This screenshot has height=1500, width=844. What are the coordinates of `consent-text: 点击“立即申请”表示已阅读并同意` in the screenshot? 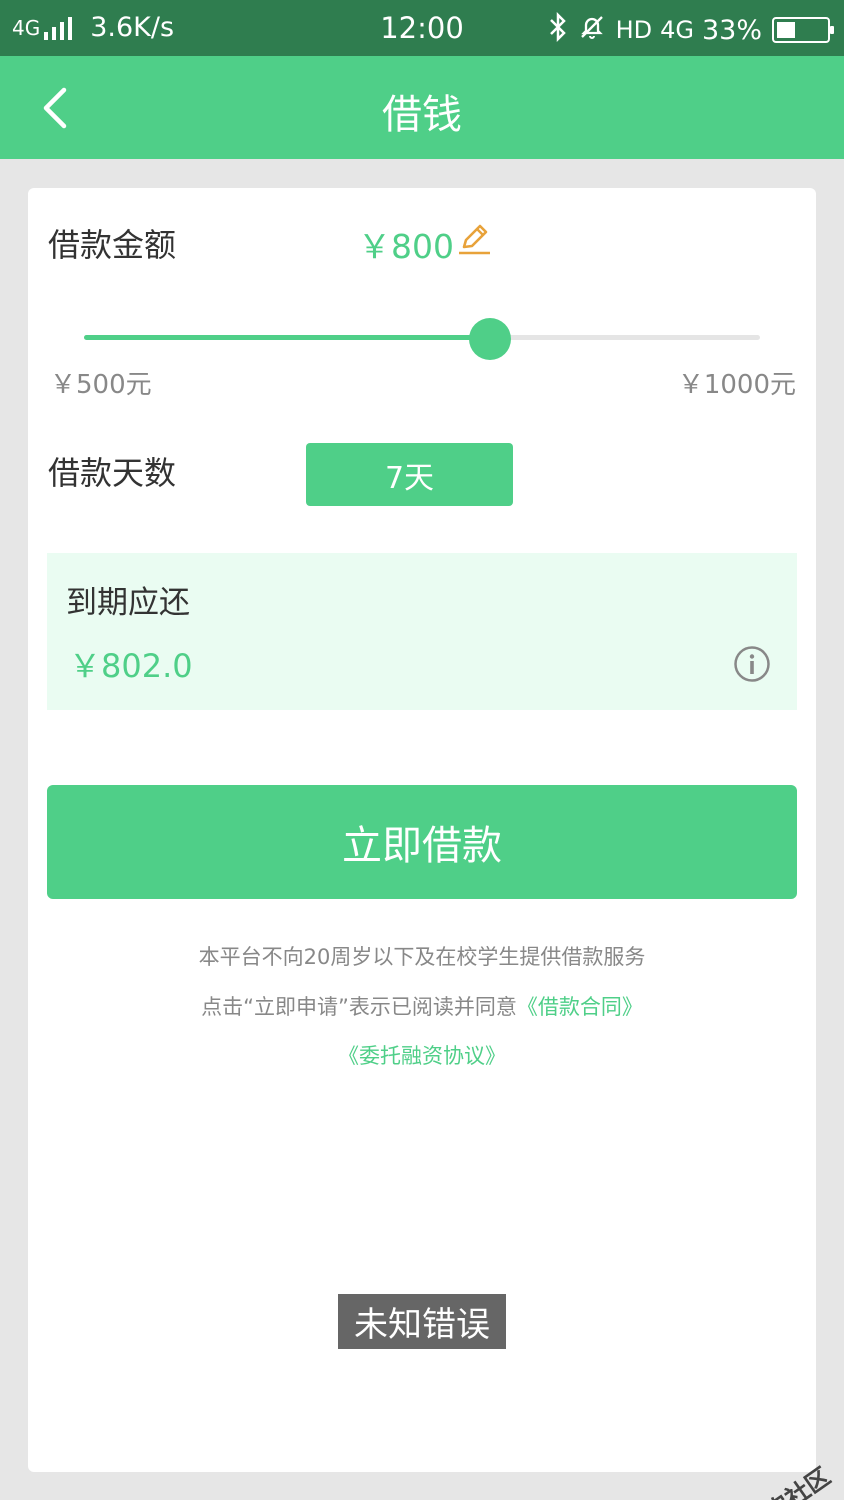 It's located at (359, 1007).